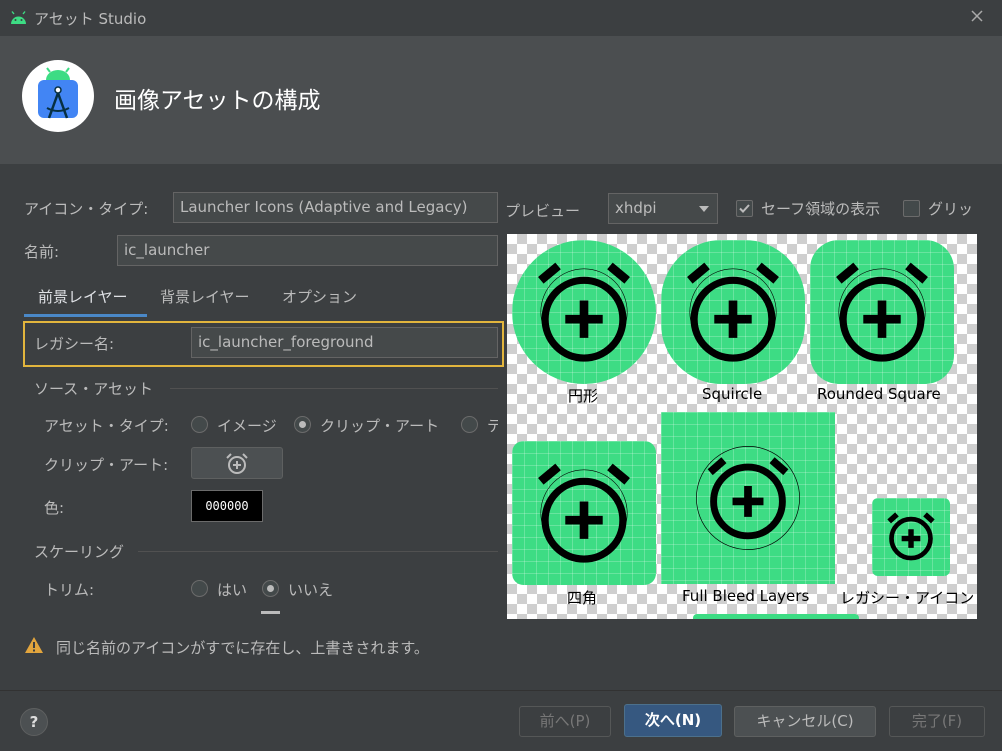 The image size is (1002, 751). Describe the element at coordinates (54, 508) in the screenshot. I see `color-label: 色:` at that location.